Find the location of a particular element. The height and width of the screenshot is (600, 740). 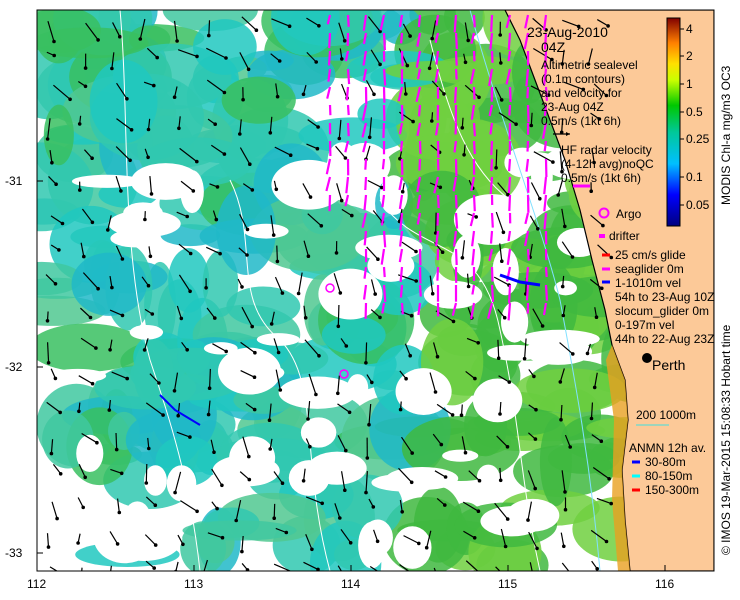

altimetry-legend-line: (0.1m contours) is located at coordinates (583, 79).